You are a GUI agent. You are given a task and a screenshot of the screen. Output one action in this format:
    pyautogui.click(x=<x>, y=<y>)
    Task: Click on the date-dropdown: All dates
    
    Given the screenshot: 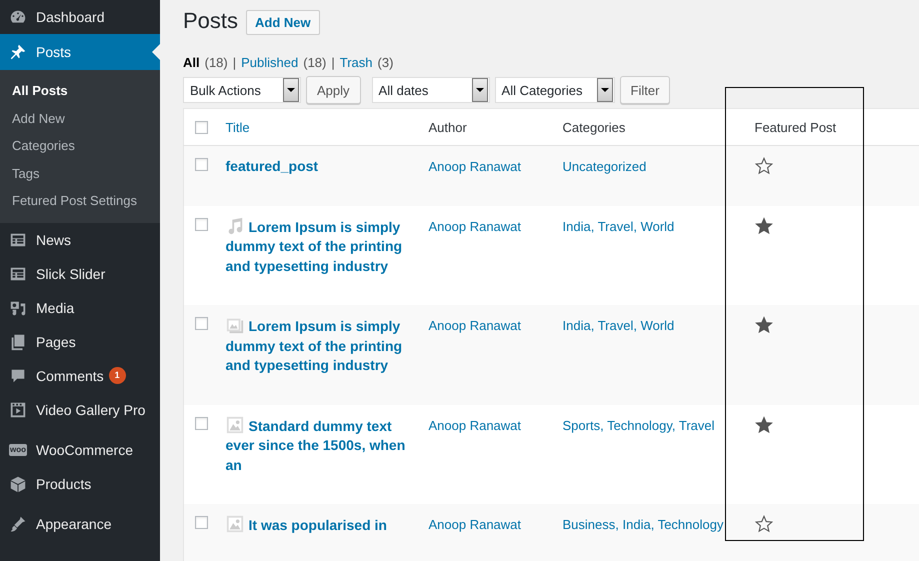 What is the action you would take?
    pyautogui.click(x=431, y=90)
    